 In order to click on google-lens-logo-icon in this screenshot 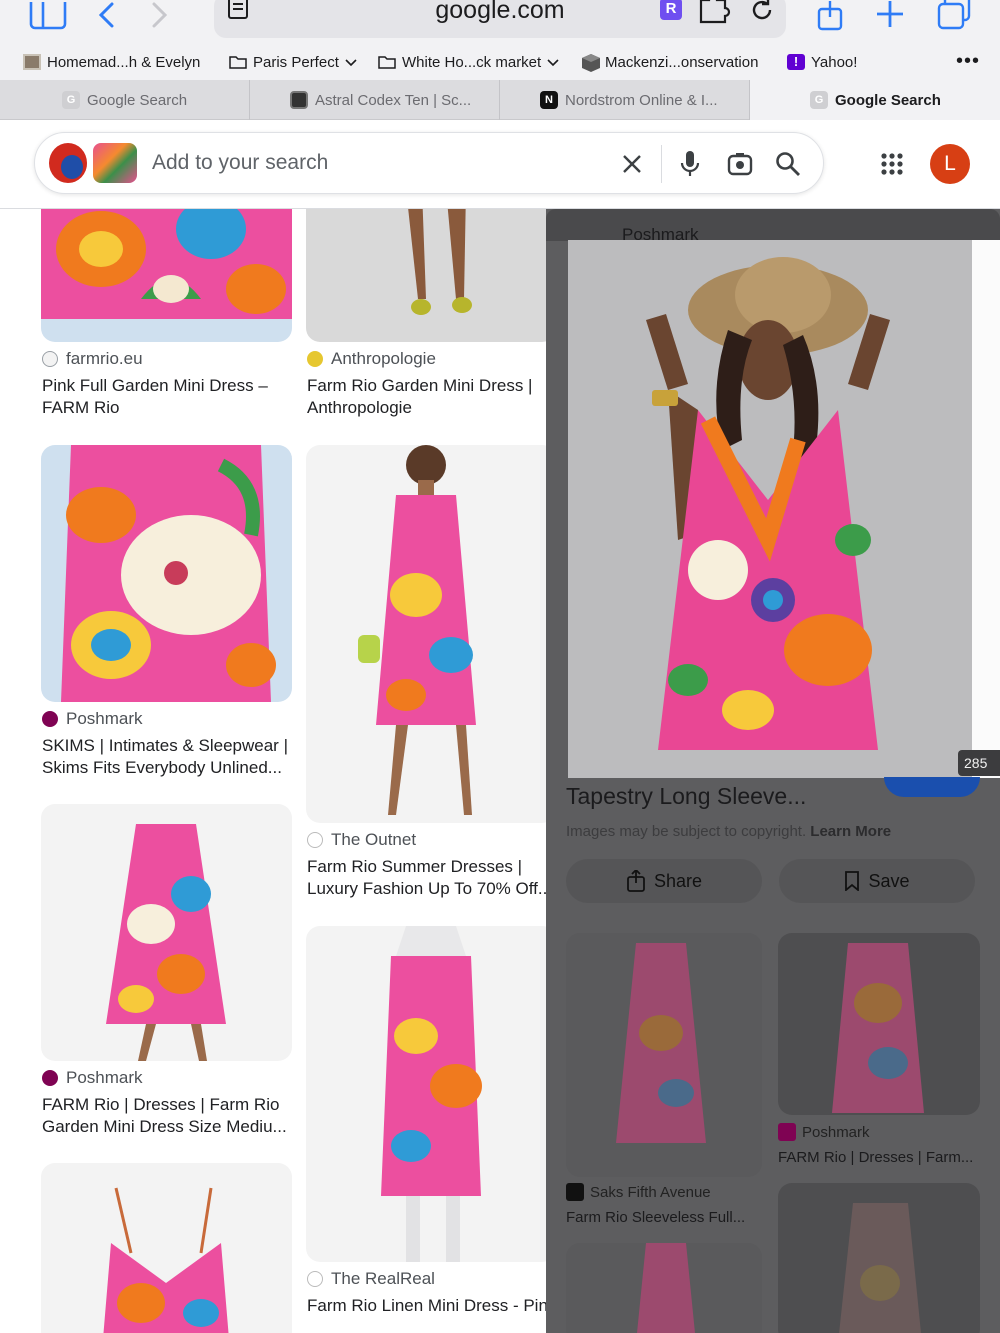, I will do `click(68, 163)`.